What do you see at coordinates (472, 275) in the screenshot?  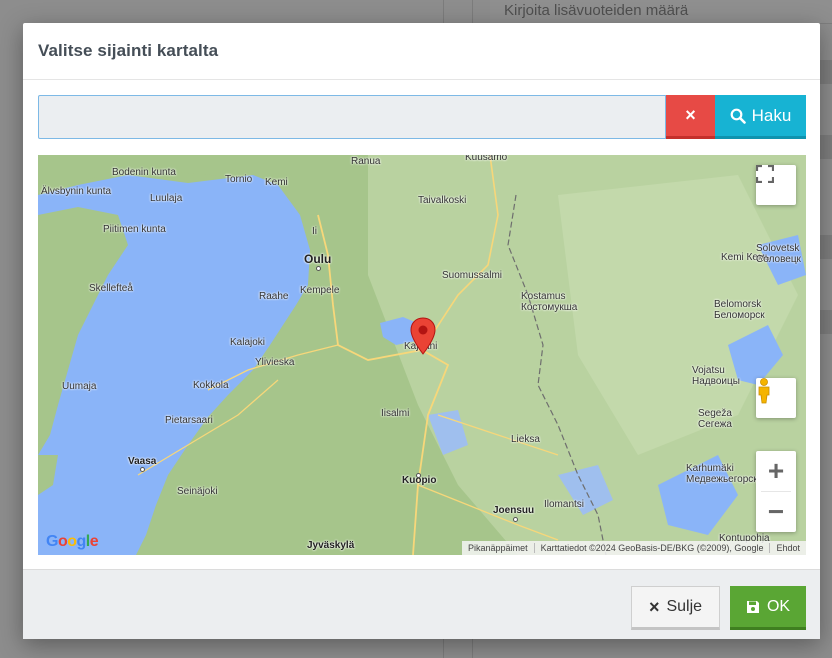 I see `map-label-suomussalmi: Suomussalmi` at bounding box center [472, 275].